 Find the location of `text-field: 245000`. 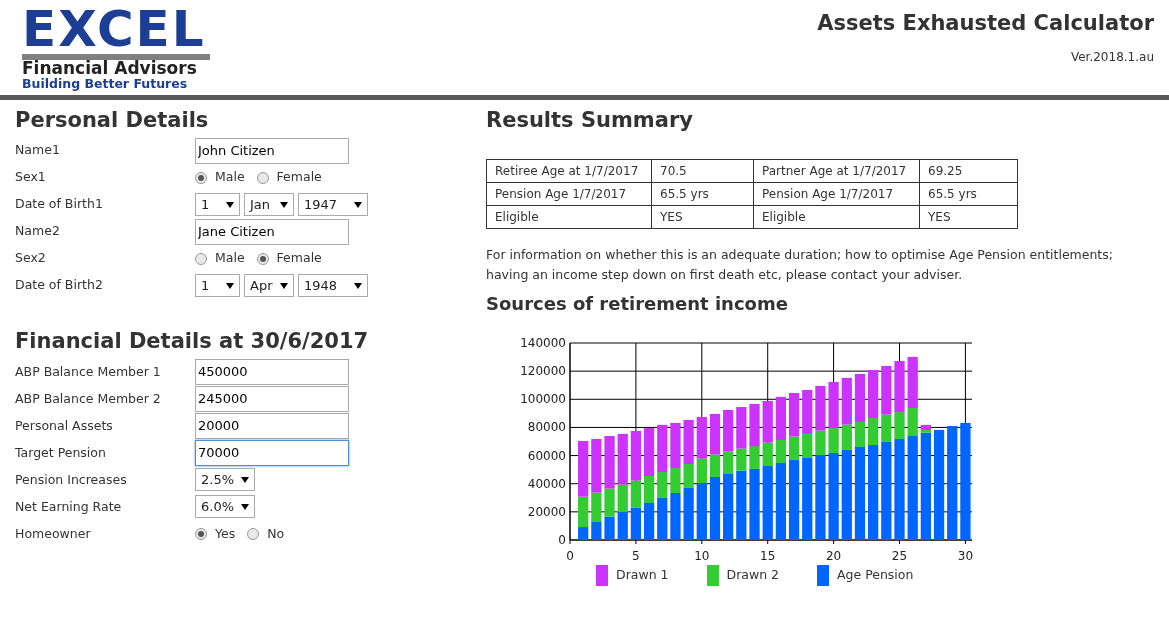

text-field: 245000 is located at coordinates (272, 398).